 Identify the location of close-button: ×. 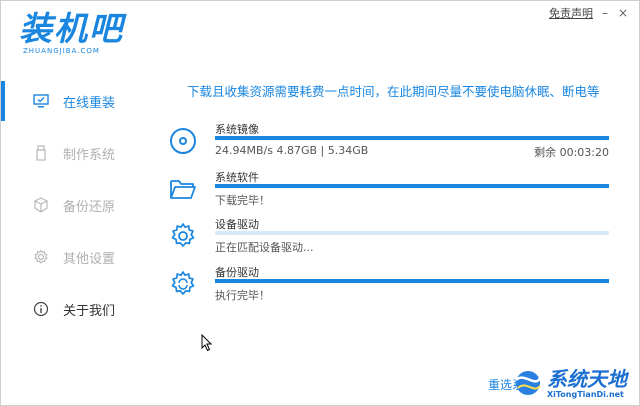
(623, 13).